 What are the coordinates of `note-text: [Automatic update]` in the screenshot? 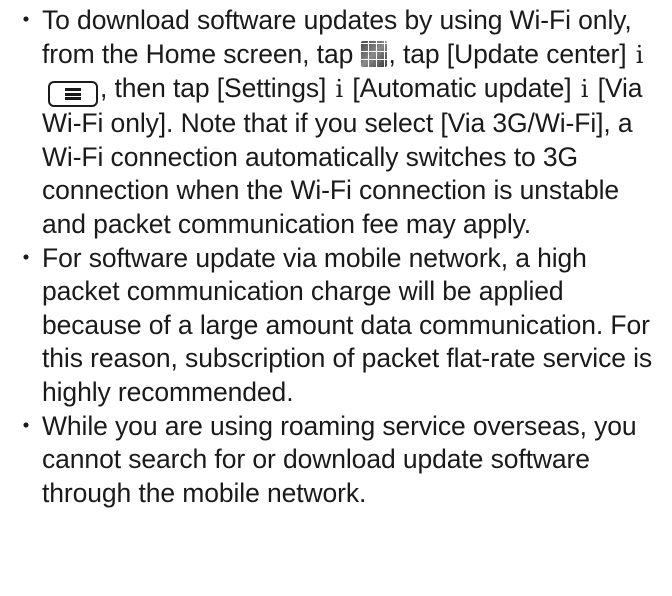 It's located at (462, 88).